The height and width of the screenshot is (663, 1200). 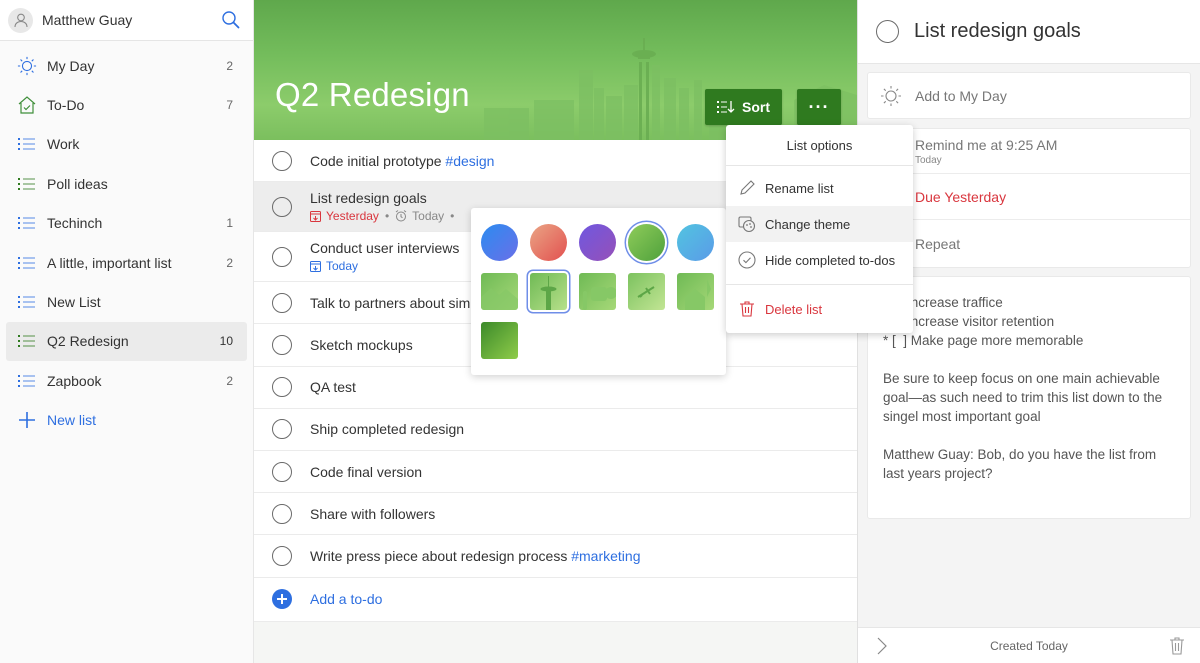 What do you see at coordinates (961, 196) in the screenshot?
I see `due-label: Due Yesterday` at bounding box center [961, 196].